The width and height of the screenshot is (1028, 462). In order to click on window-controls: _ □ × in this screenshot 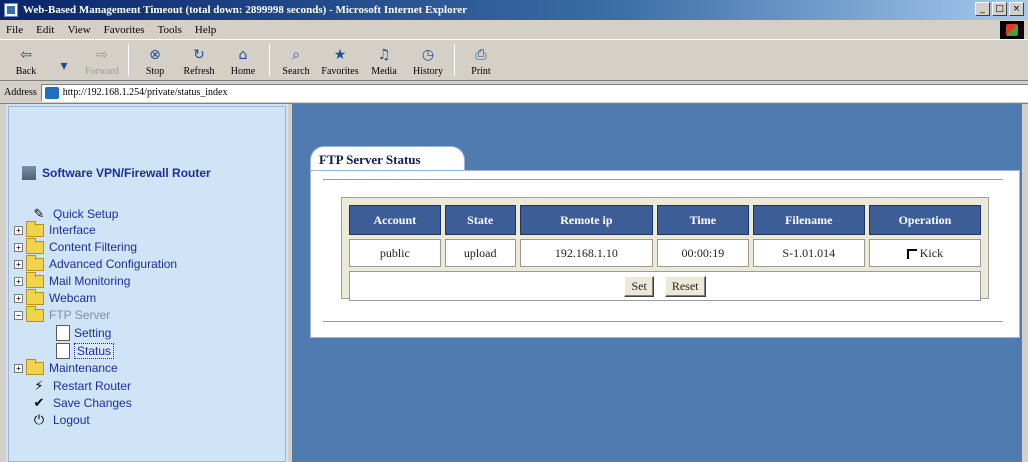, I will do `click(999, 9)`.